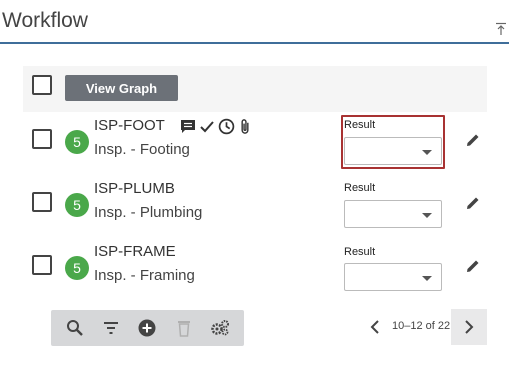 Image resolution: width=509 pixels, height=391 pixels. I want to click on select-all-checkbox, so click(42, 85).